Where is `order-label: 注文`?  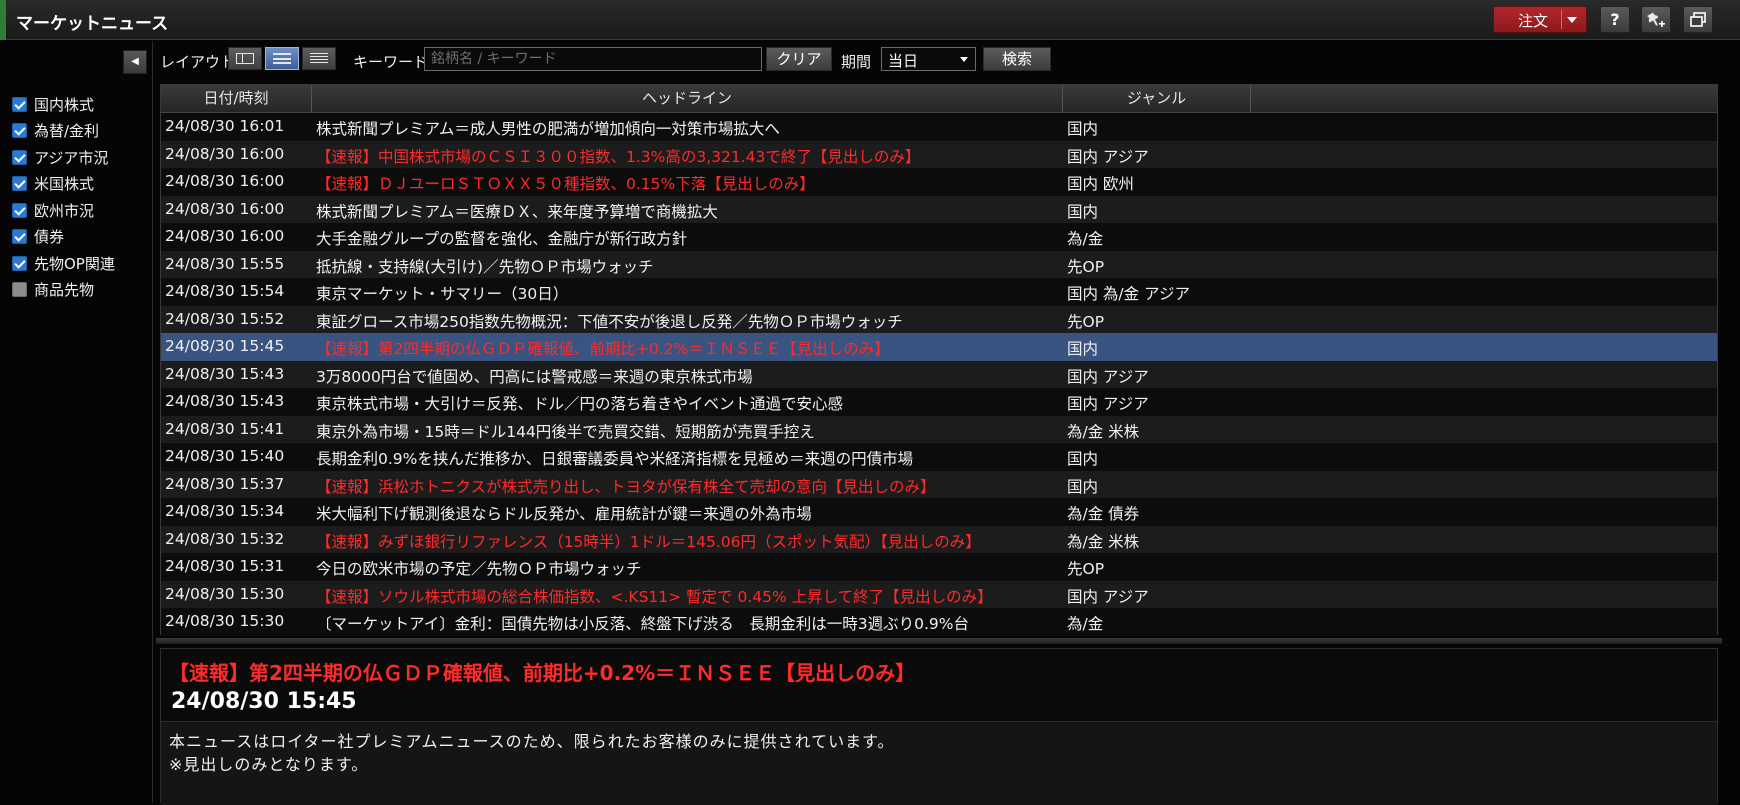 order-label: 注文 is located at coordinates (1533, 21).